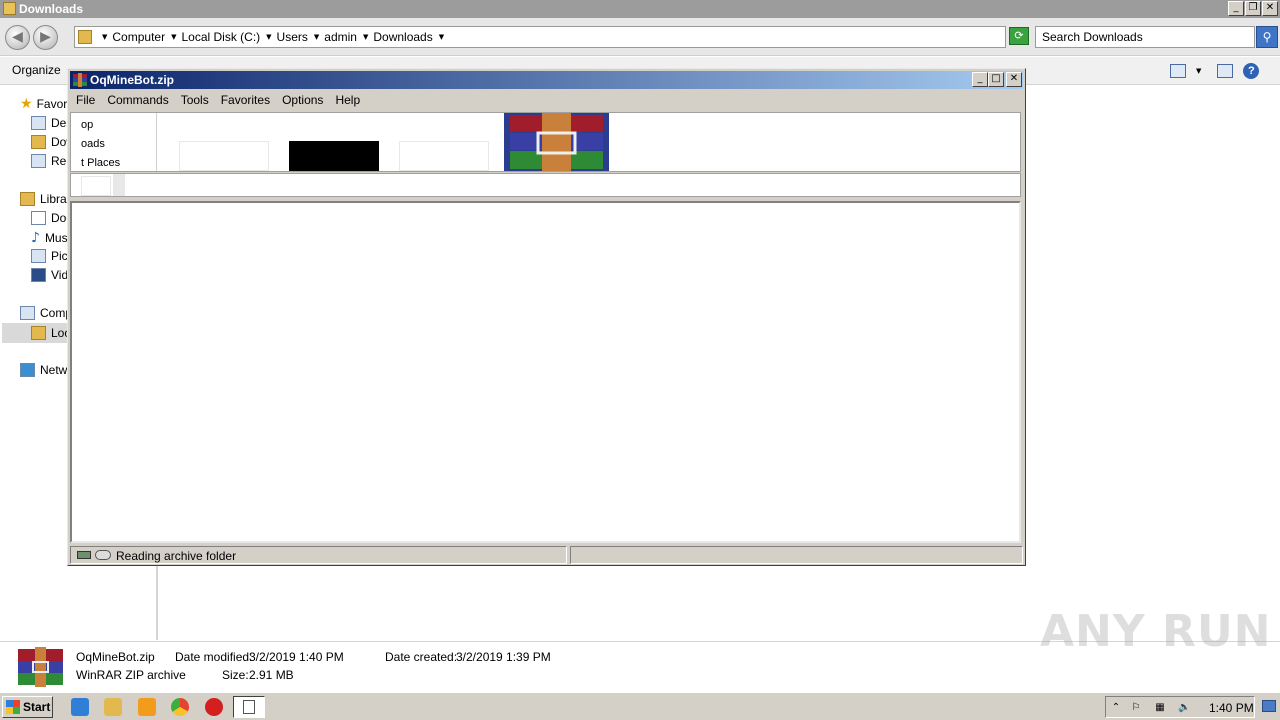 The width and height of the screenshot is (1280, 720). I want to click on restore-button: ❐, so click(1253, 8).